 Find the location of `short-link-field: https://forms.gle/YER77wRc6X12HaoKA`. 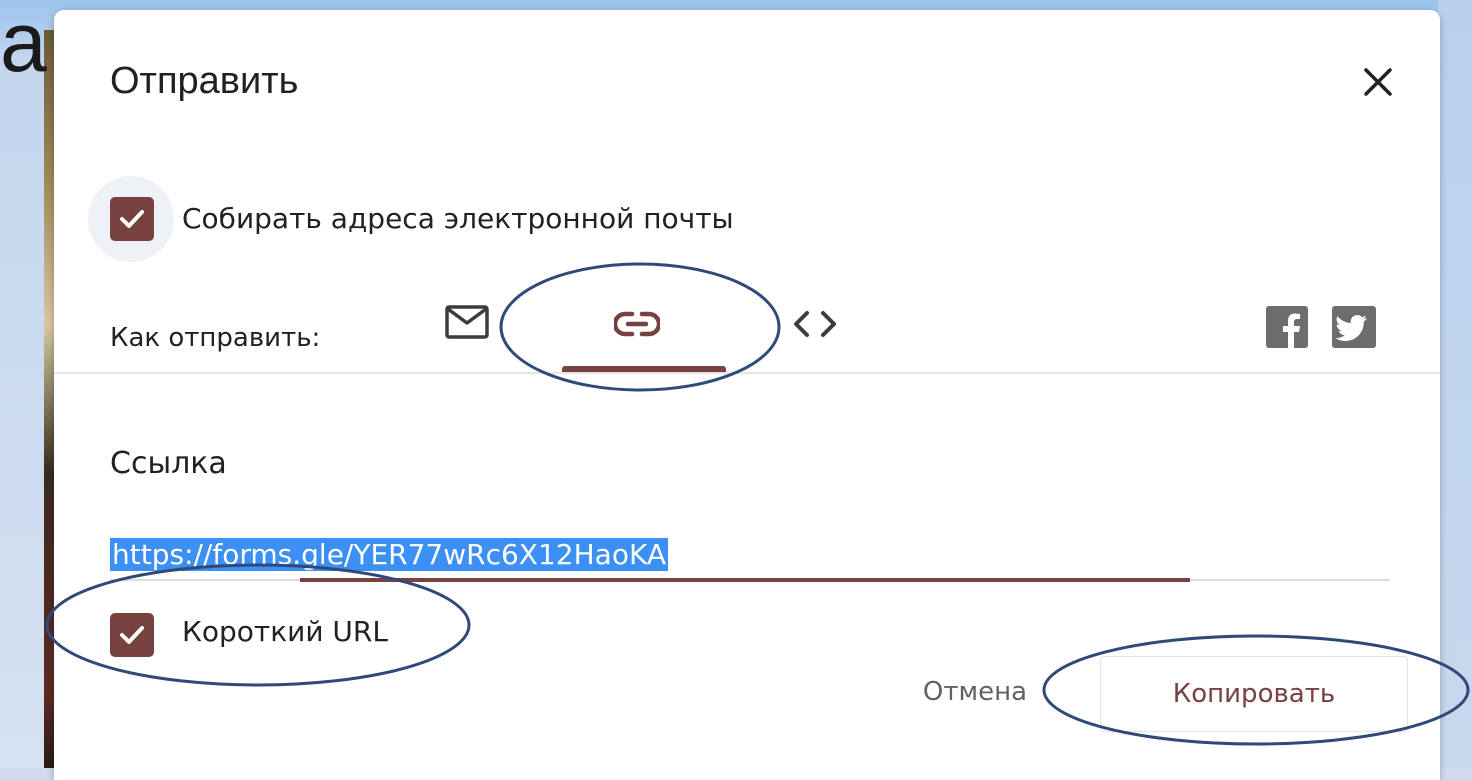

short-link-field: https://forms.gle/YER77wRc6X12HaoKA is located at coordinates (750, 557).